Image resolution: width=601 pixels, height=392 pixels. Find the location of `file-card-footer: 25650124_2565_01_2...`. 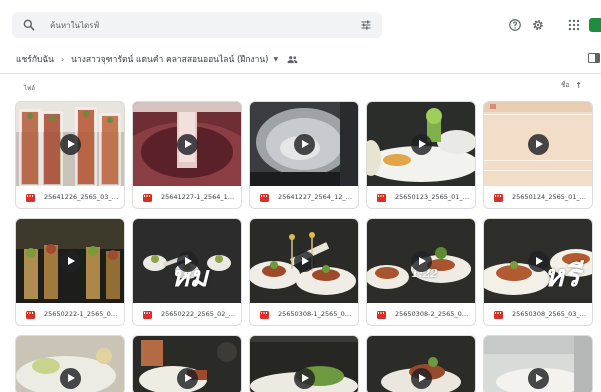

file-card-footer: 25650124_2565_01_2... is located at coordinates (538, 197).